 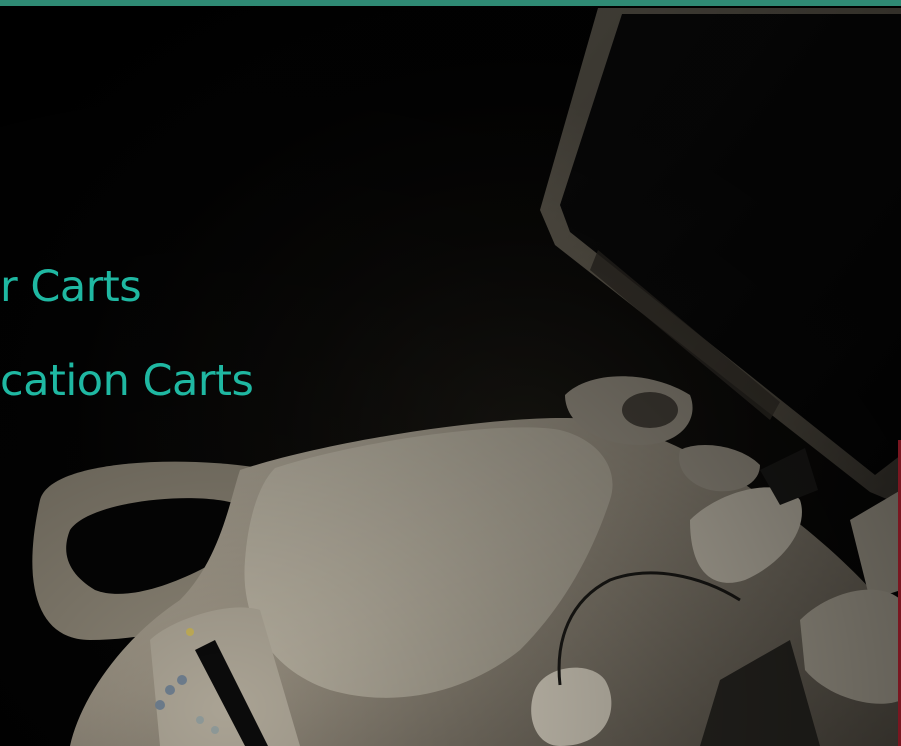 I want to click on headline-line-1: r Carts, so click(x=71, y=287).